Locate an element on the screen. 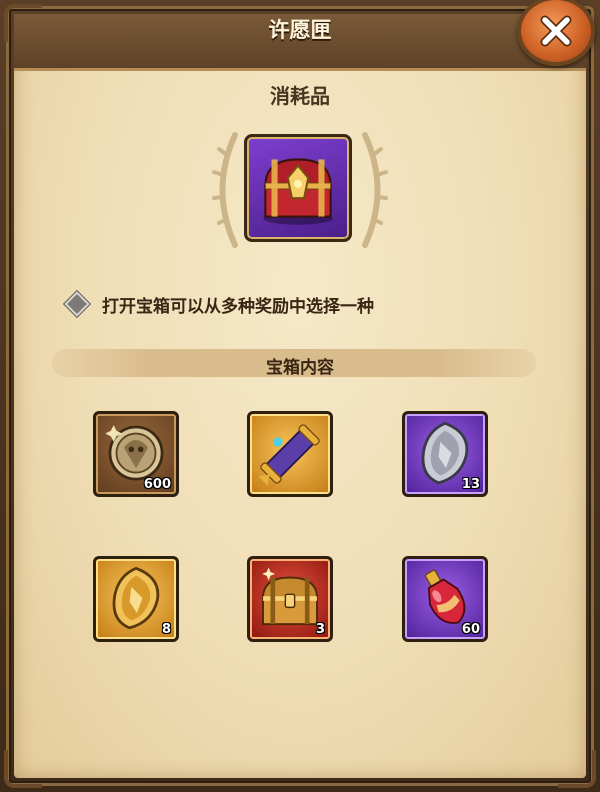 The width and height of the screenshot is (600, 792). reward-item-potion: 60 is located at coordinates (445, 599).